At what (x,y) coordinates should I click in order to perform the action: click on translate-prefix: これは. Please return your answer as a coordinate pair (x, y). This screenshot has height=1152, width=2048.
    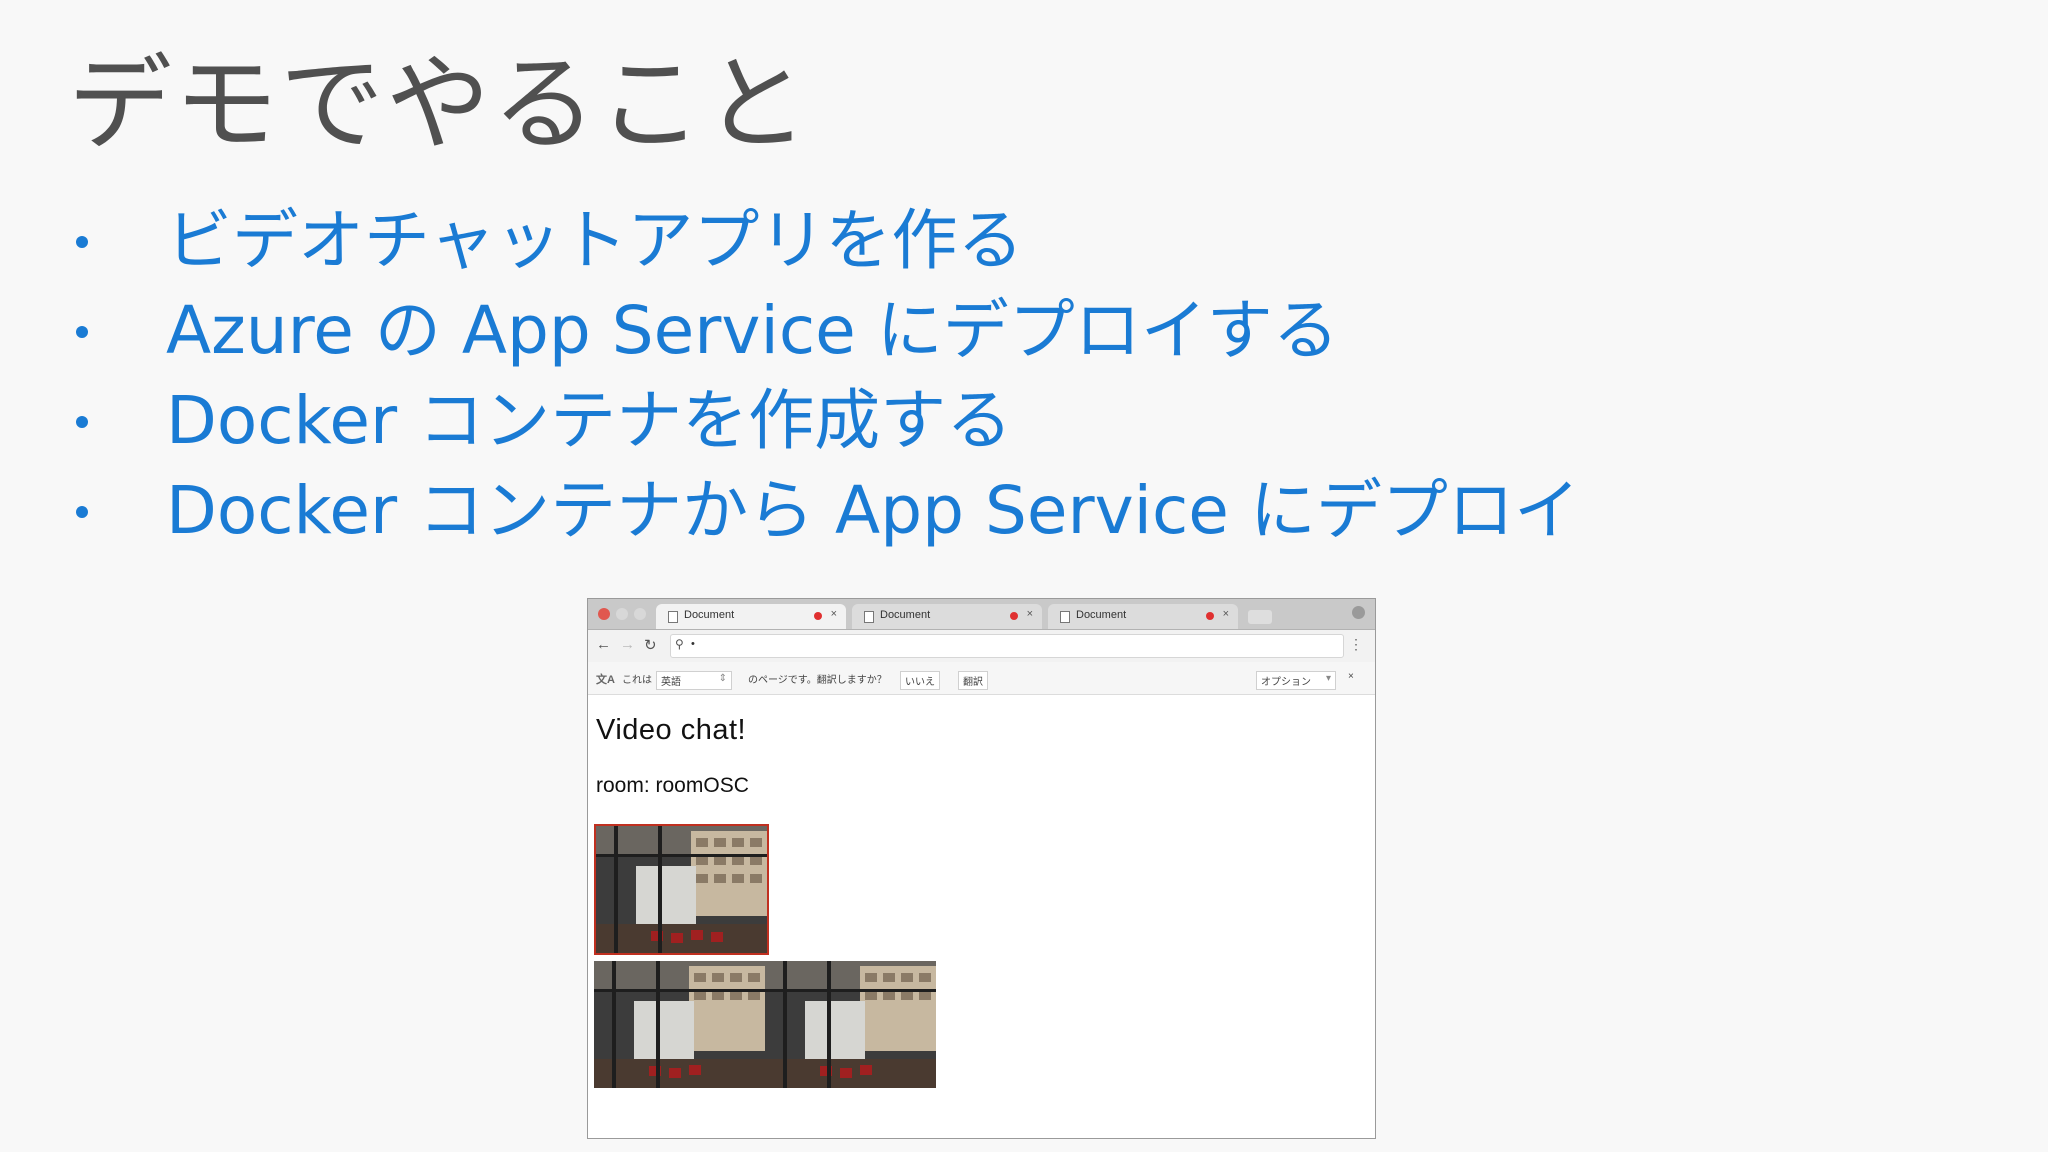
    Looking at the image, I should click on (637, 680).